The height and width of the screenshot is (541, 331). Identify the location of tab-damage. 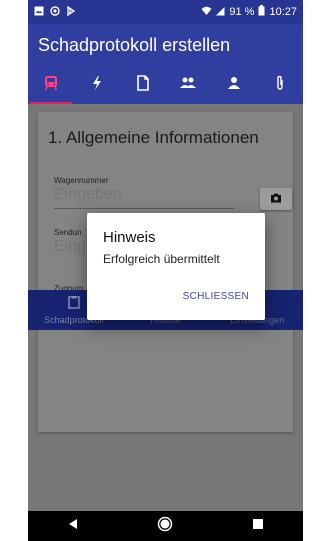
(97, 85).